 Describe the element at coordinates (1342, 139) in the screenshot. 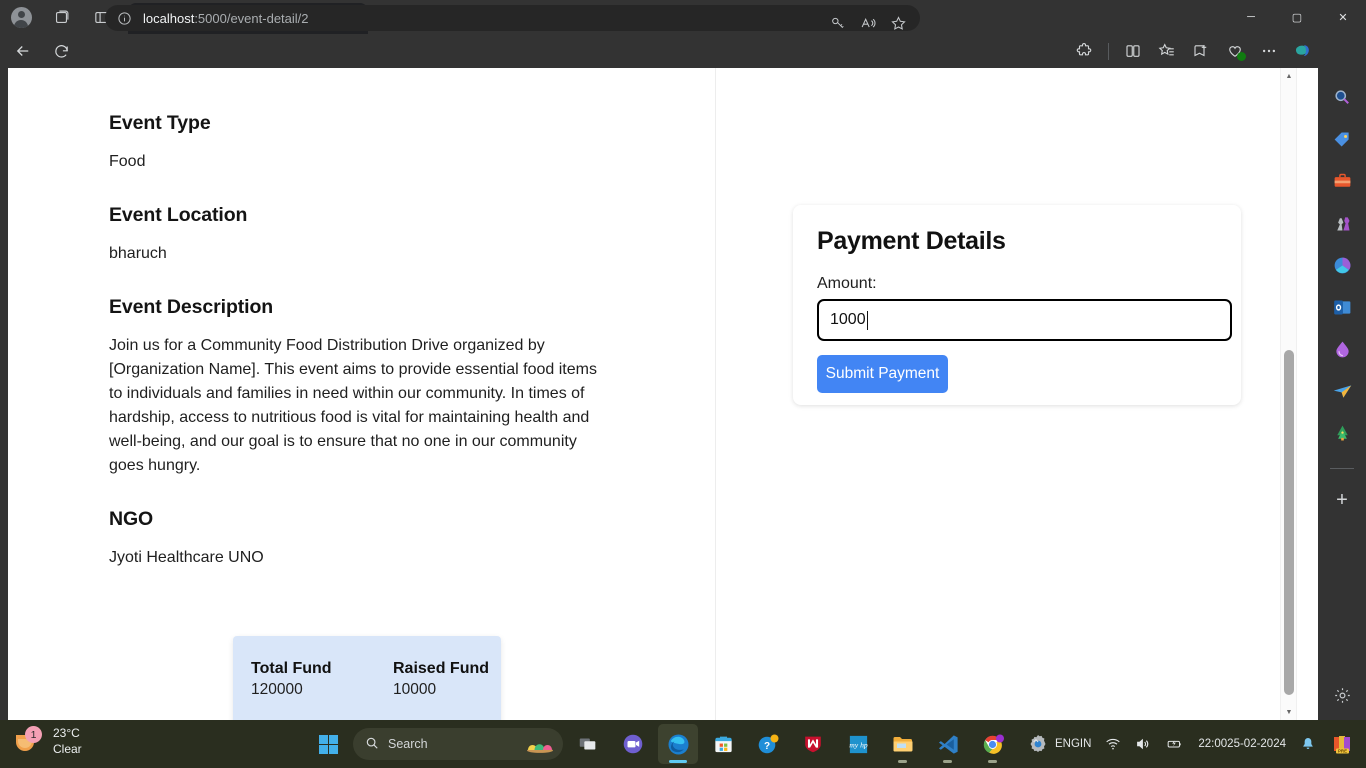

I see `shopping-tag-icon` at that location.